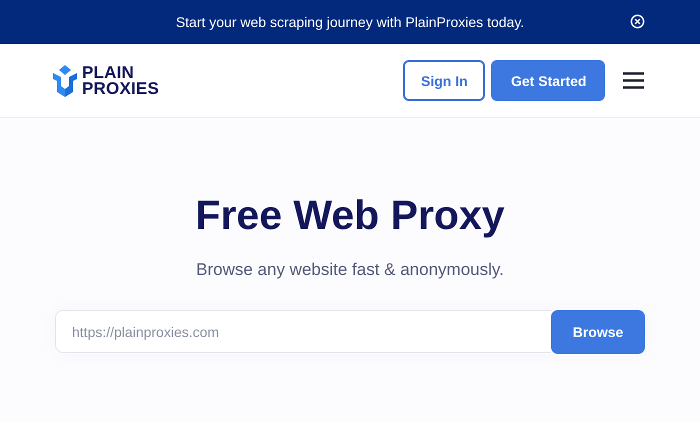  What do you see at coordinates (637, 21) in the screenshot?
I see `close-icon` at bounding box center [637, 21].